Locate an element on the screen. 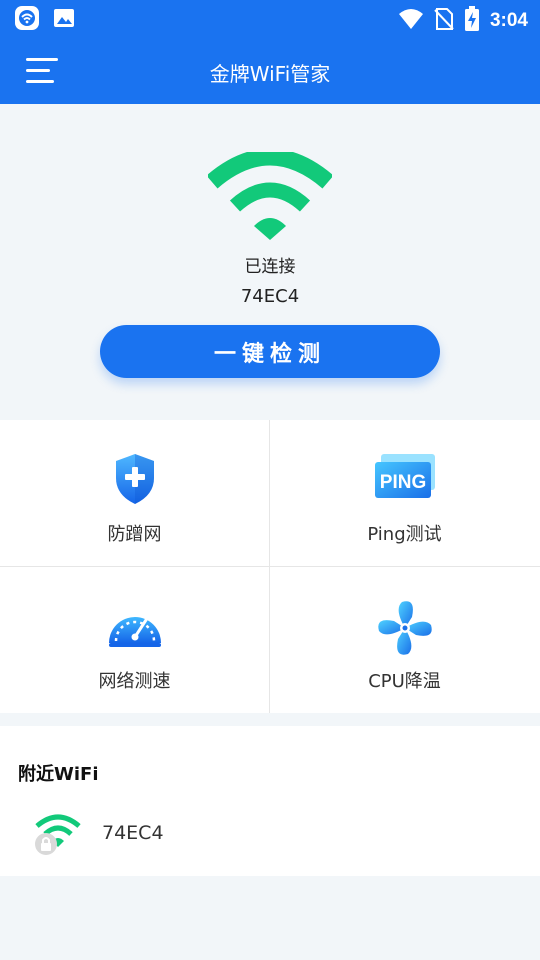 Image resolution: width=540 pixels, height=960 pixels. clock: 3:04 is located at coordinates (508, 20).